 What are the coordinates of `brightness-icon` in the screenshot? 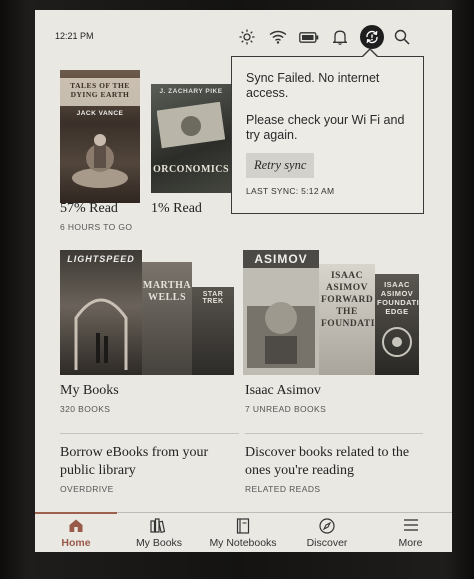 It's located at (247, 37).